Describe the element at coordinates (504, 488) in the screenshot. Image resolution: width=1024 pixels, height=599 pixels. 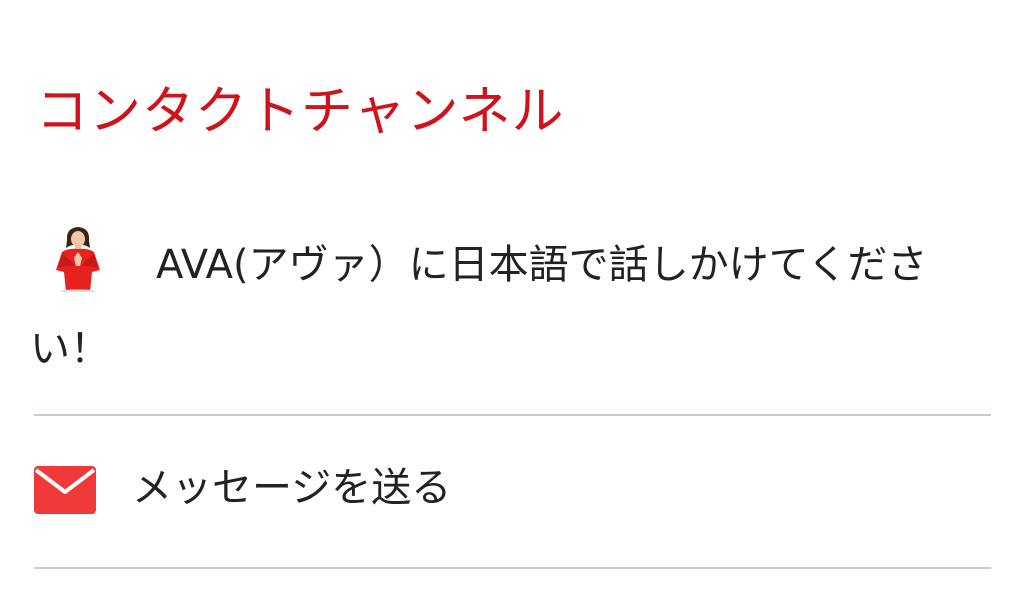
I see `send-message-button: メッセージを送る` at that location.